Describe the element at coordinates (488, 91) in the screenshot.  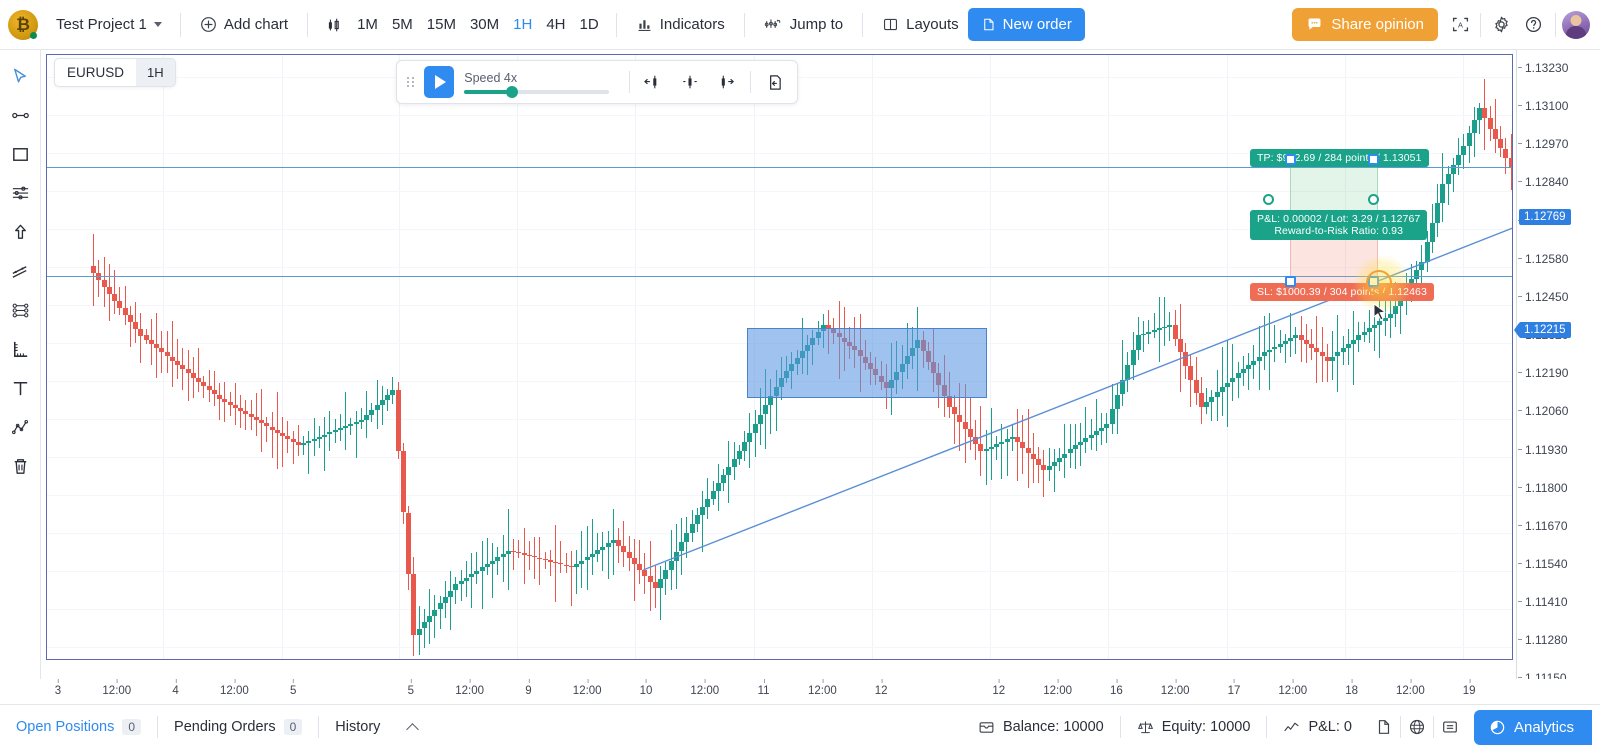
I see `speed-slider-fill` at that location.